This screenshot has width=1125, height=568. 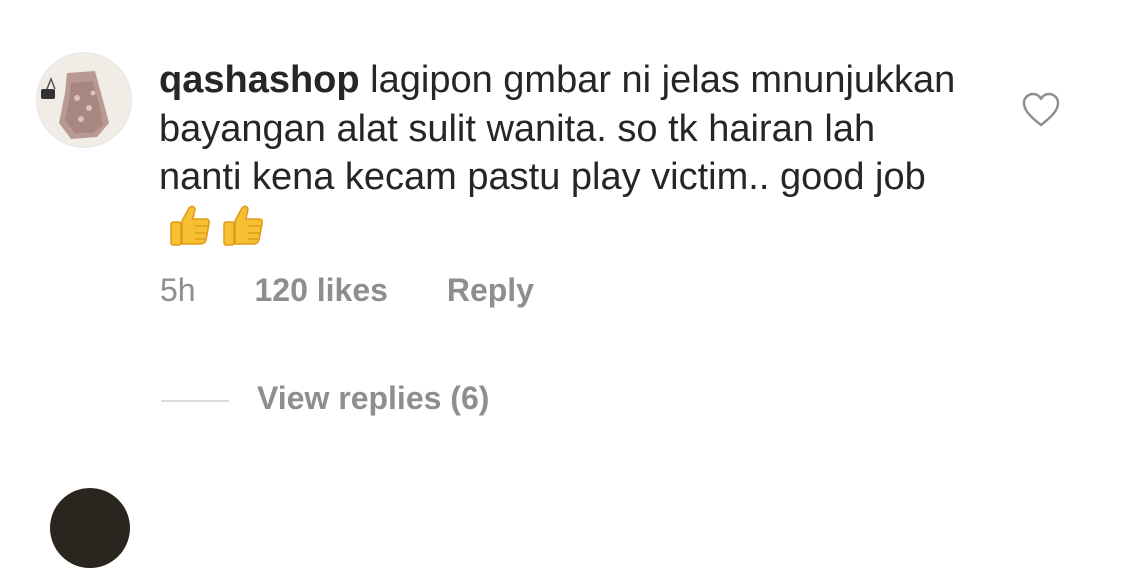 What do you see at coordinates (490, 290) in the screenshot?
I see `reply-button: Reply` at bounding box center [490, 290].